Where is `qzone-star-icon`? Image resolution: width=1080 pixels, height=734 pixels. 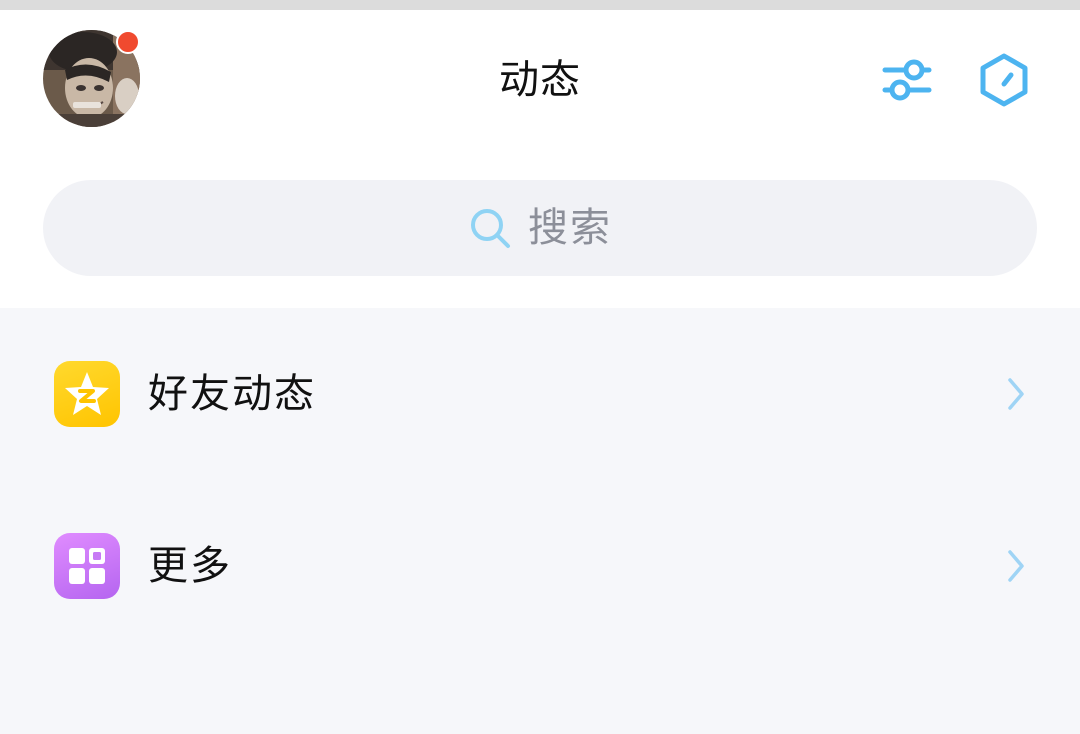
qzone-star-icon is located at coordinates (87, 394).